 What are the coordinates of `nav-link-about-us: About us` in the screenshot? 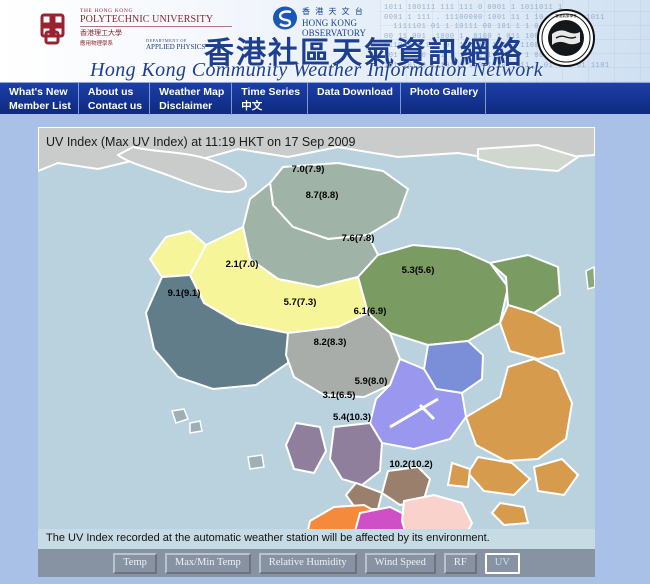 It's located at (115, 92).